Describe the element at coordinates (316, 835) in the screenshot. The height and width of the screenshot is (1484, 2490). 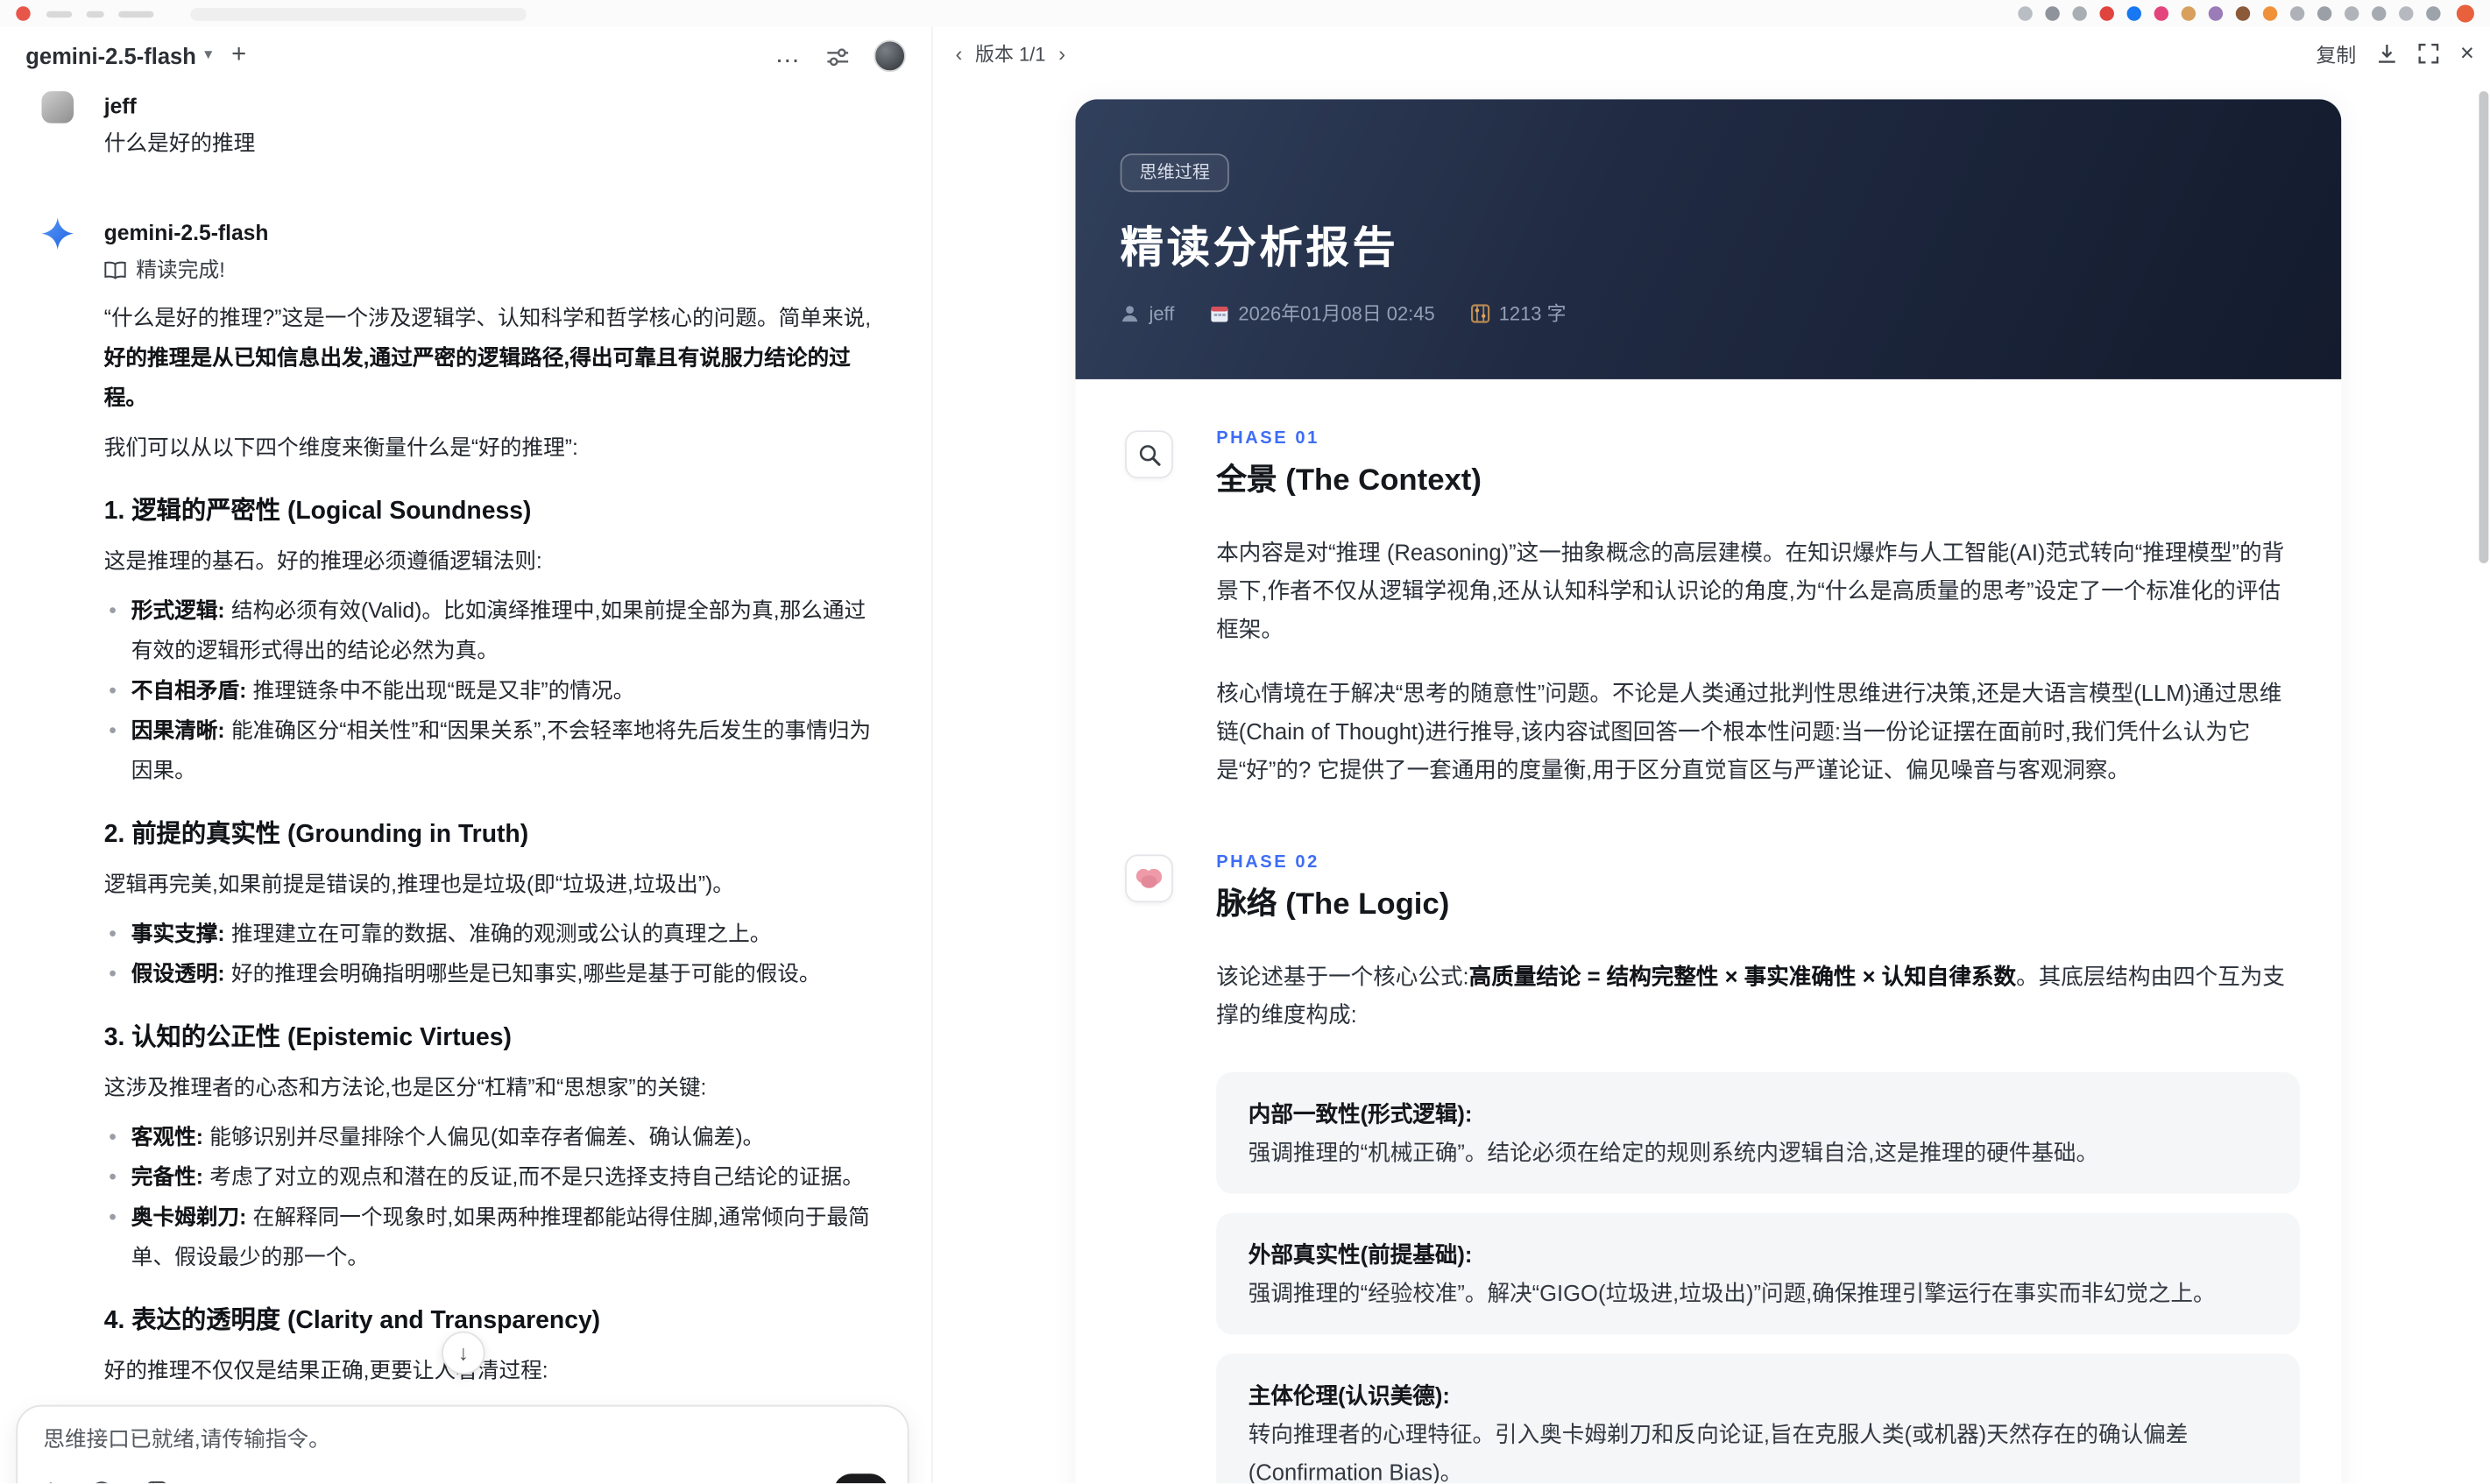
I see `section-heading: 2. 前提的真实性 (Grounding in Truth)` at that location.